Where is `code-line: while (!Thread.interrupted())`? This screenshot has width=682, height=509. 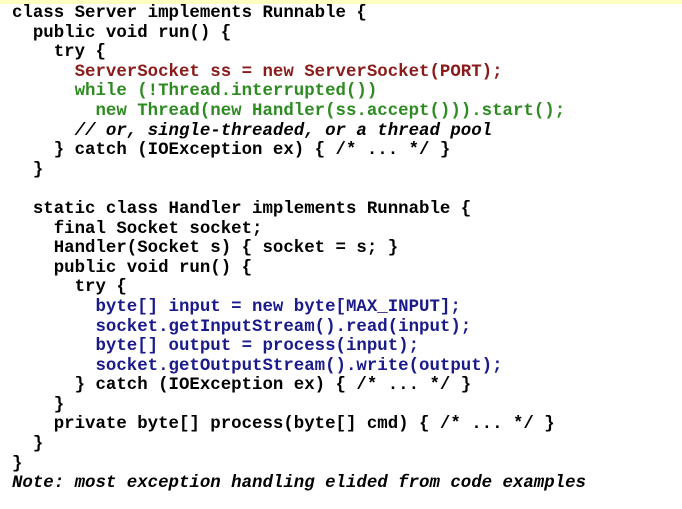 code-line: while (!Thread.interrupted()) is located at coordinates (299, 92).